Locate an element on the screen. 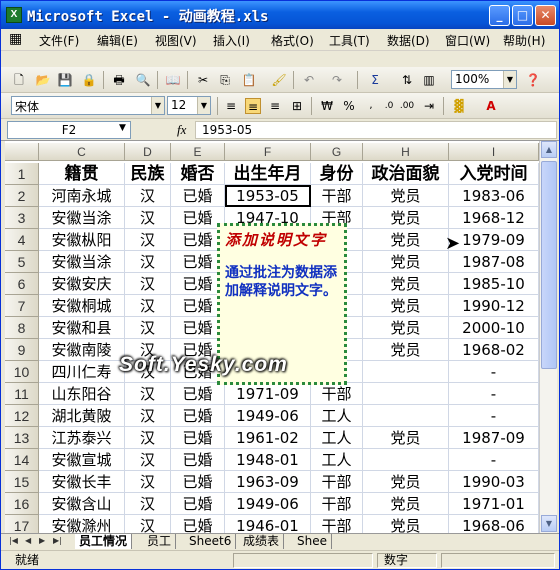 Image resolution: width=560 pixels, height=570 pixels. scroll-thumb is located at coordinates (549, 265).